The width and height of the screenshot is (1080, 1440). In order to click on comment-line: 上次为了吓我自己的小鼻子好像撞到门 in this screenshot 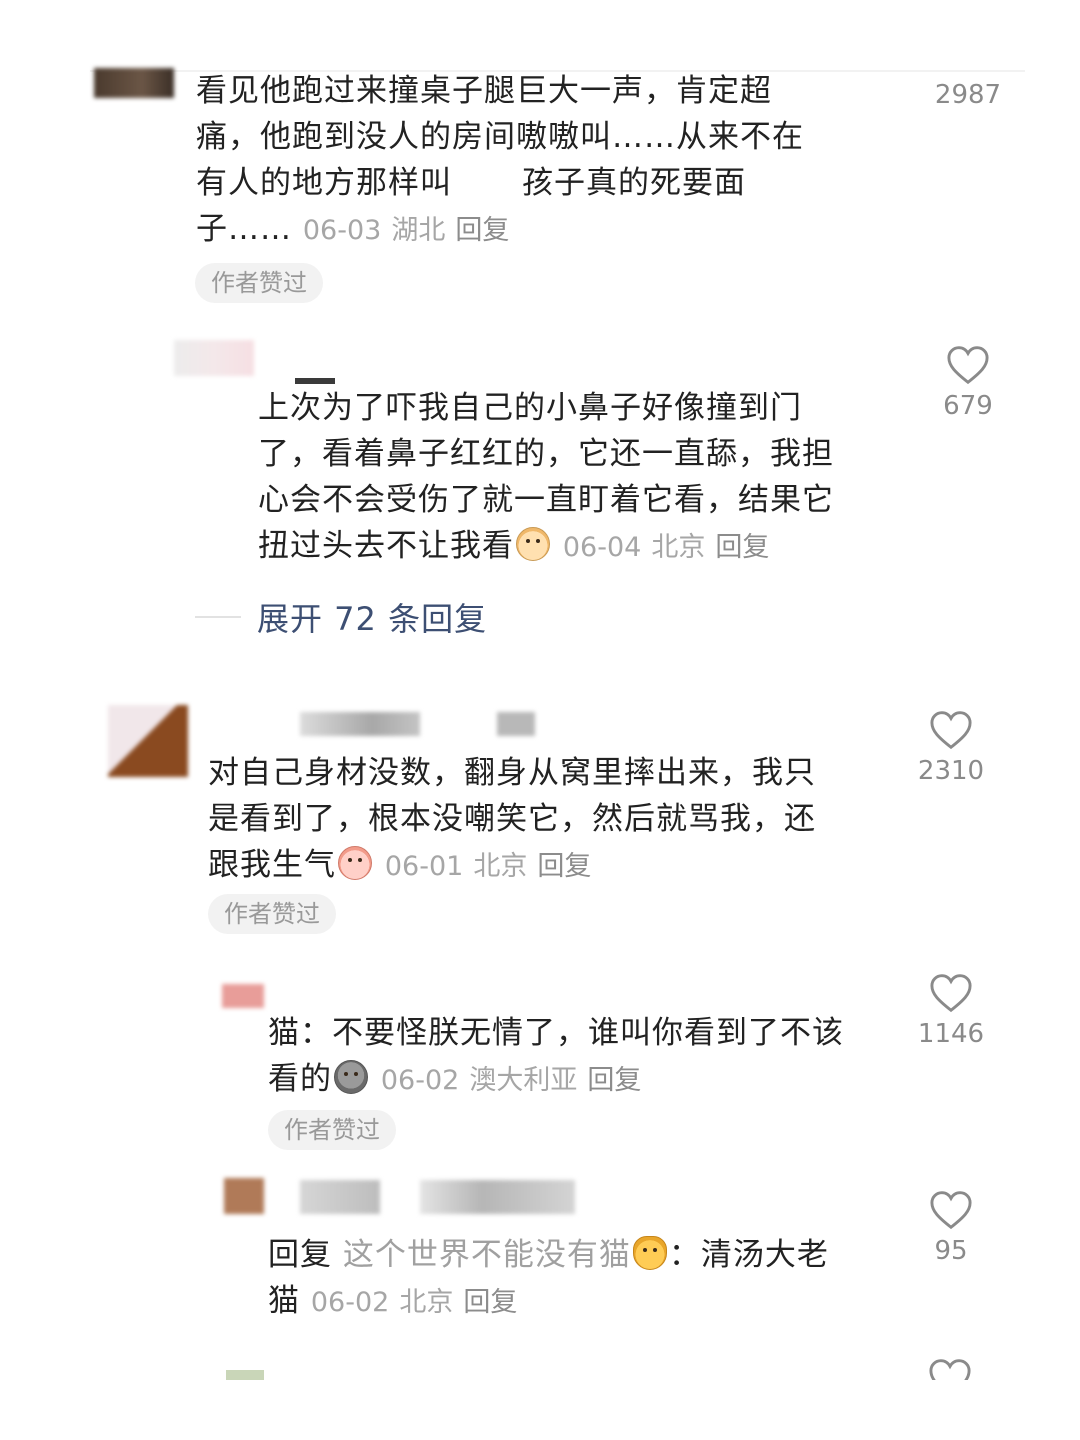, I will do `click(530, 408)`.